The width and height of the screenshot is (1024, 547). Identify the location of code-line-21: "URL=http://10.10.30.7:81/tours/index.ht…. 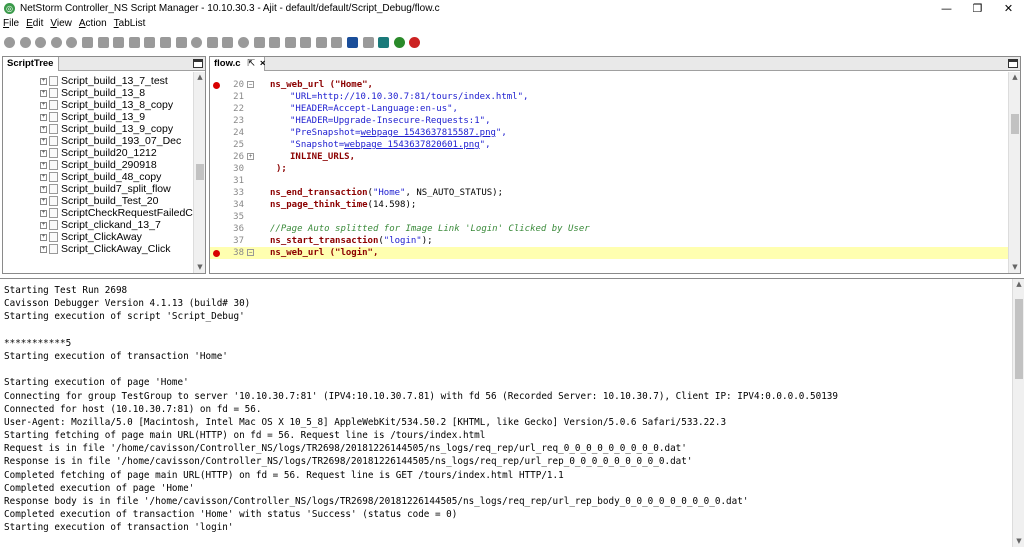
(609, 97).